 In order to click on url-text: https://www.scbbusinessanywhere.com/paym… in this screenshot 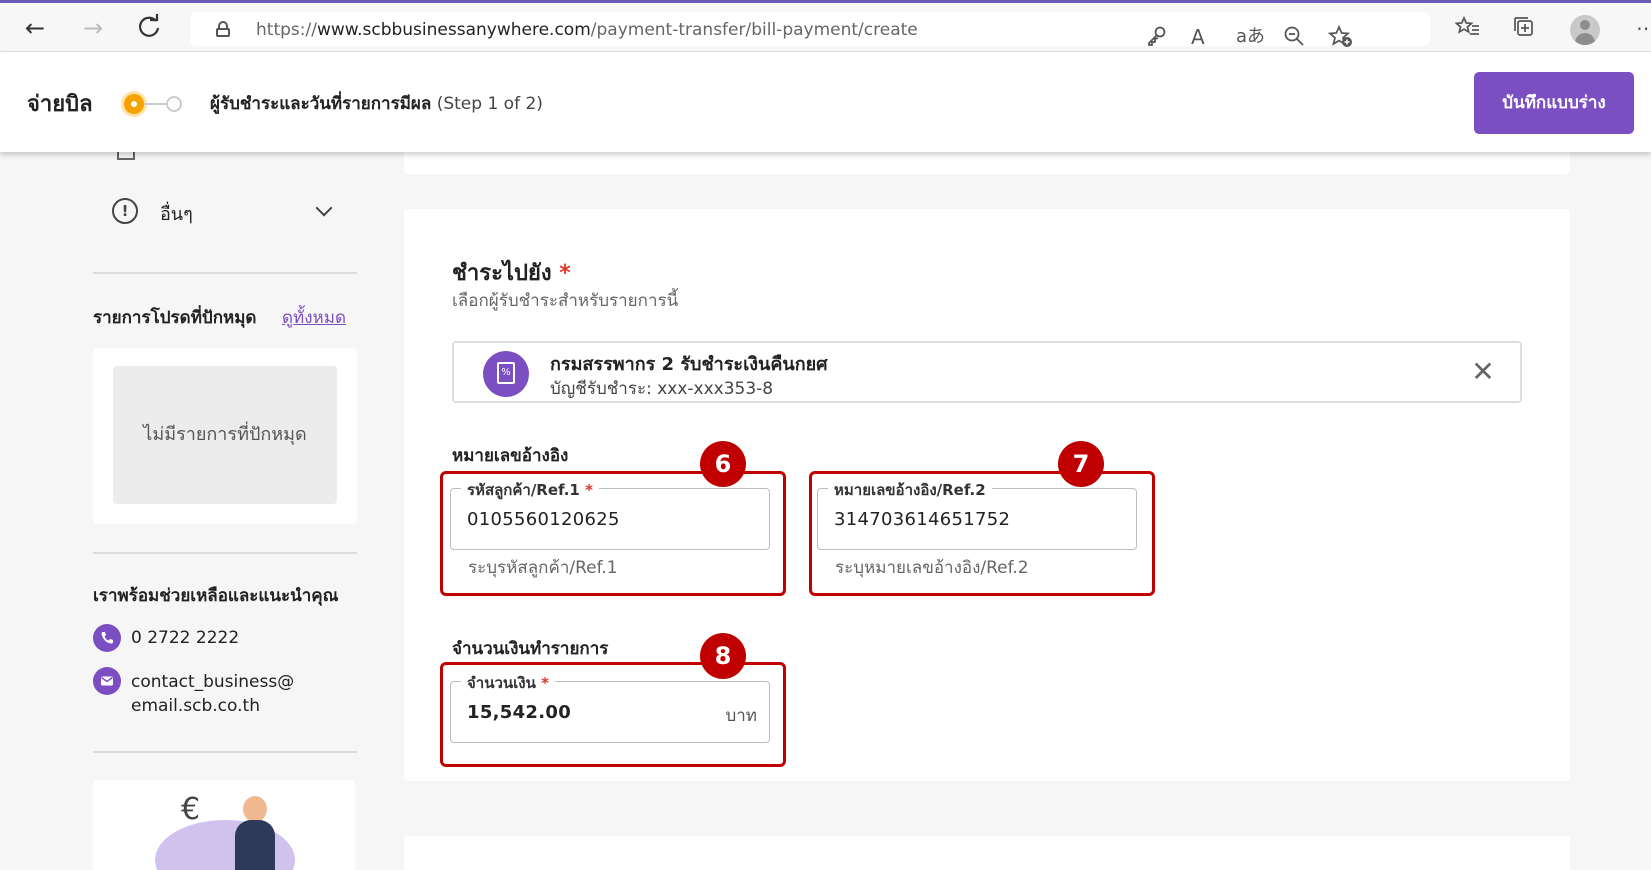, I will do `click(587, 30)`.